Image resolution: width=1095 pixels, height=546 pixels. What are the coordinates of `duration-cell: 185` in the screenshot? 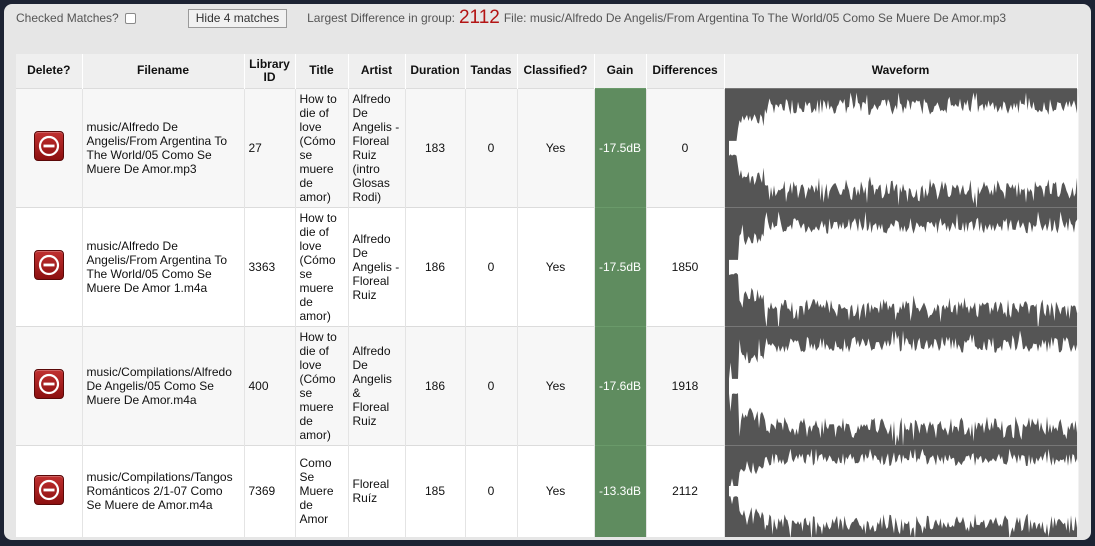 It's located at (435, 490).